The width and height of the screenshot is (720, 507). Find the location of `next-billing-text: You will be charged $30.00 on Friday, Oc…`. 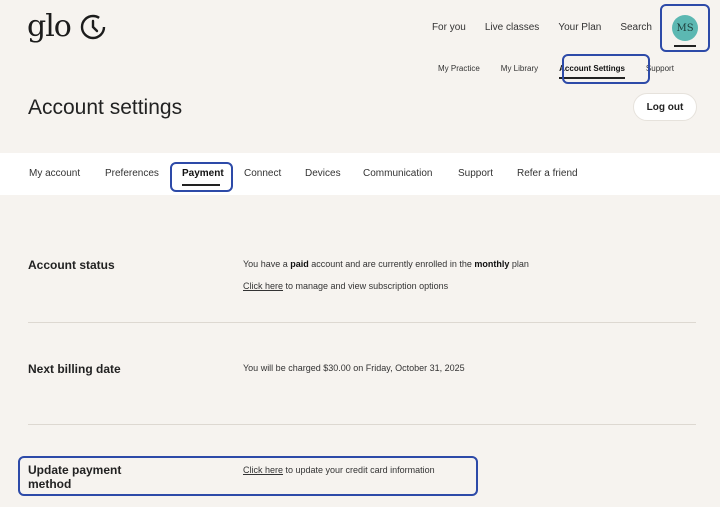

next-billing-text: You will be charged $30.00 on Friday, Oc… is located at coordinates (354, 368).